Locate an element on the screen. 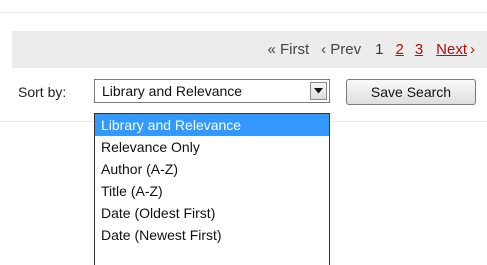 The image size is (487, 265). pagination-bar: « First ‹ Prev 1 2 3 Next › is located at coordinates (249, 49).